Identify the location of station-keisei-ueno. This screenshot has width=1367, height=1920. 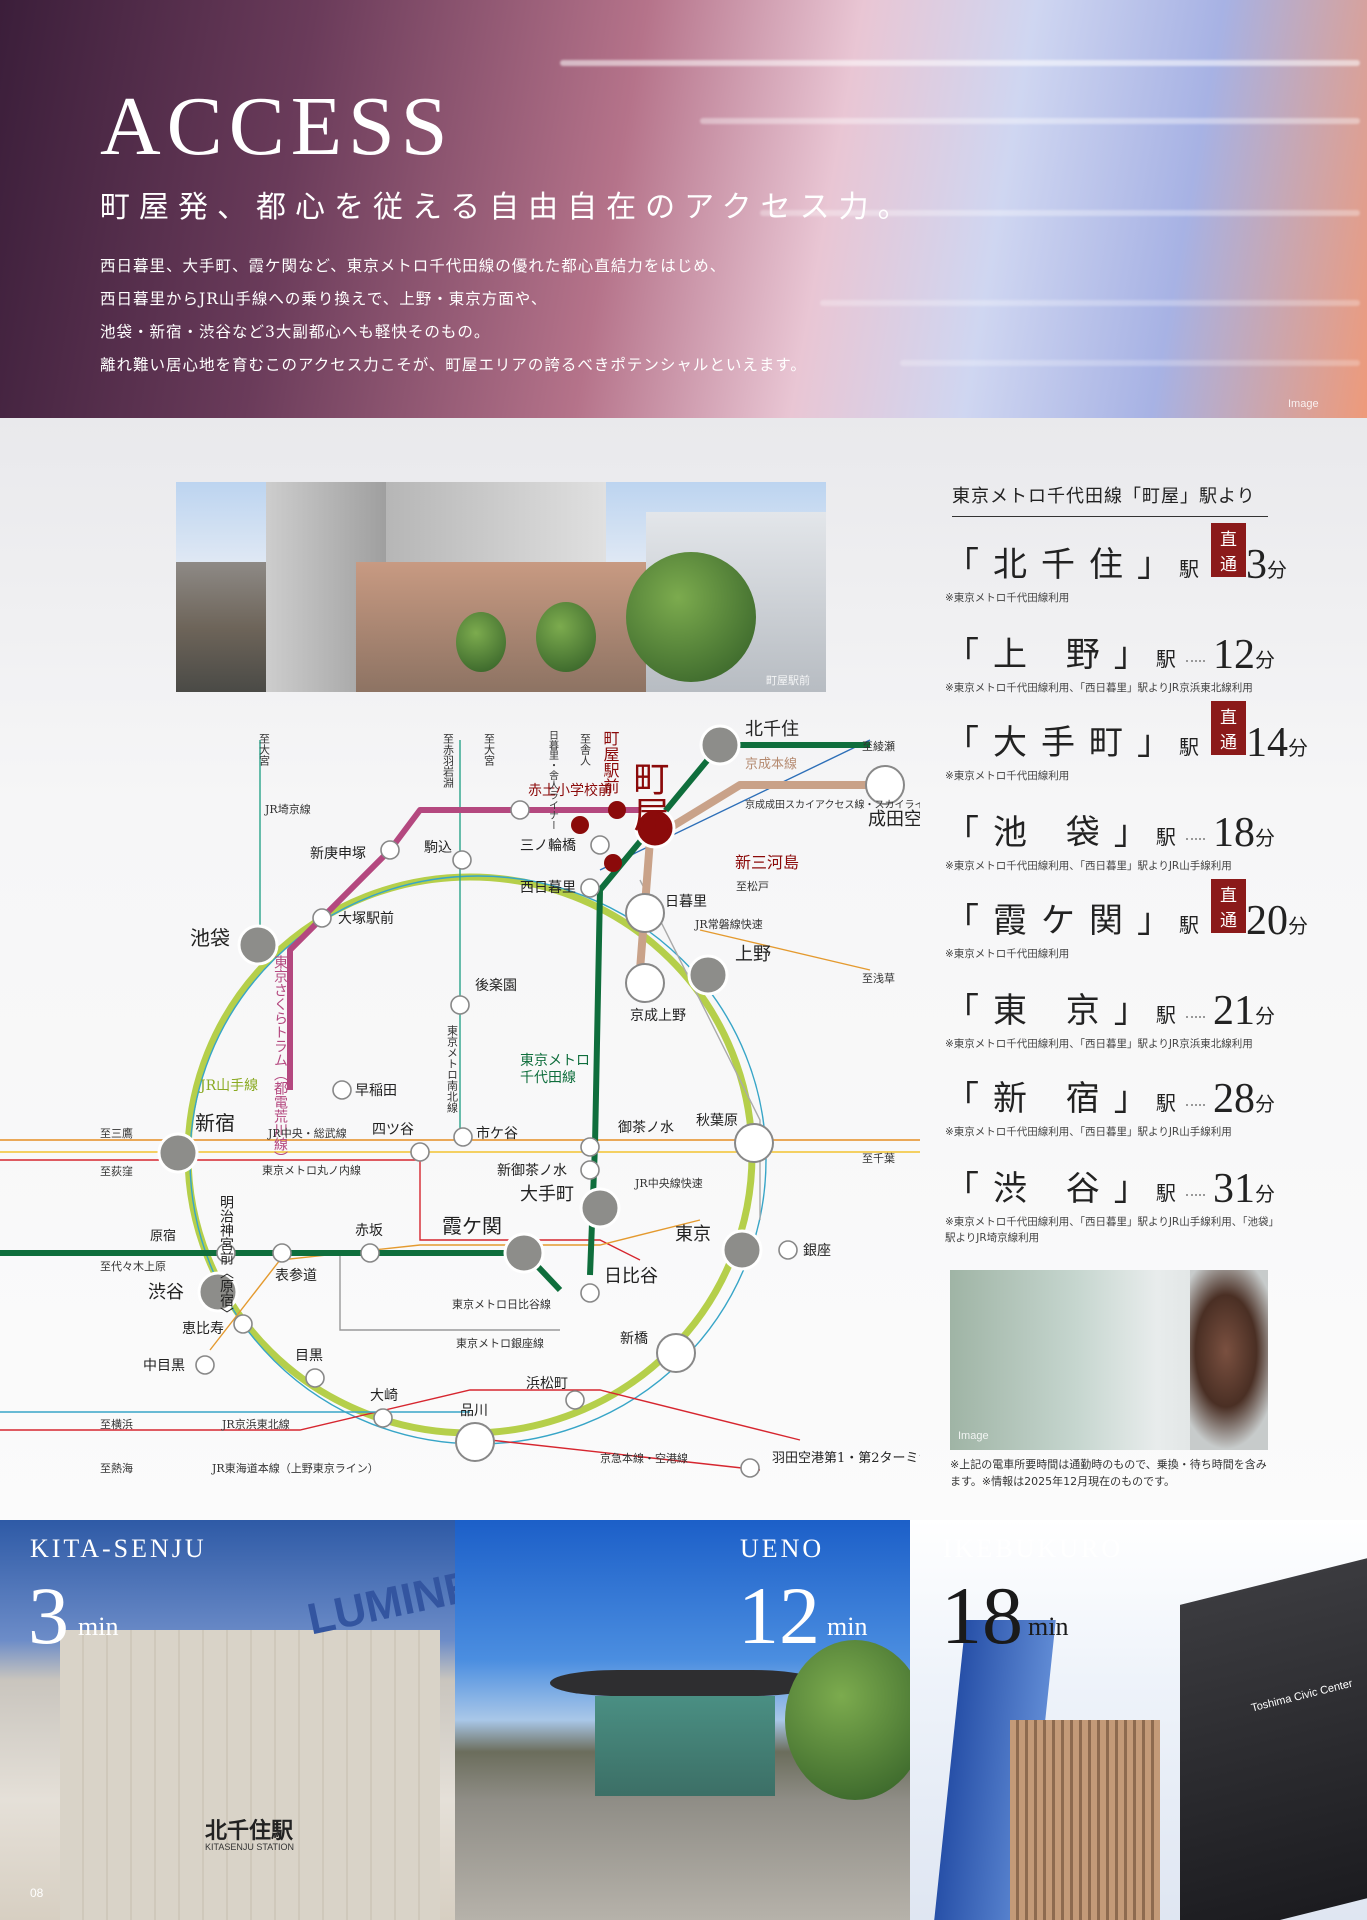
(645, 983).